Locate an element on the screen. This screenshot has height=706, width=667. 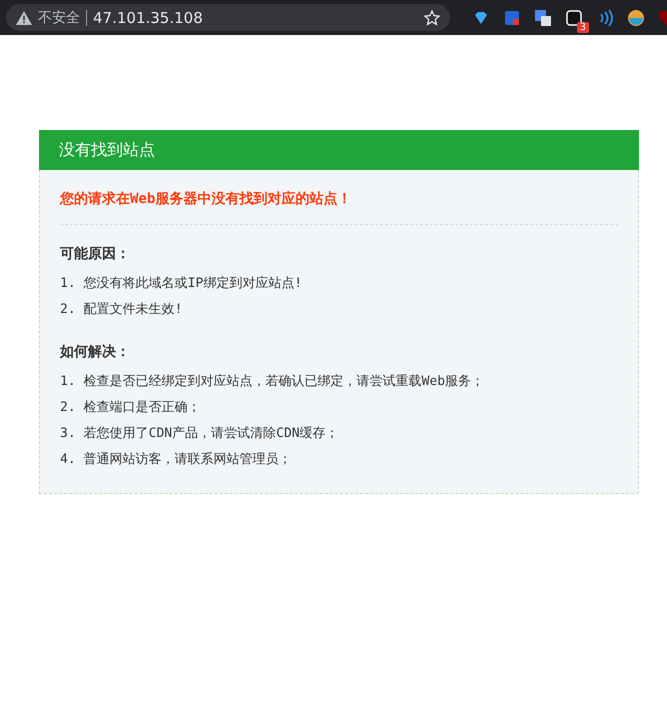
list-text: 检查端口是否正确； is located at coordinates (142, 408).